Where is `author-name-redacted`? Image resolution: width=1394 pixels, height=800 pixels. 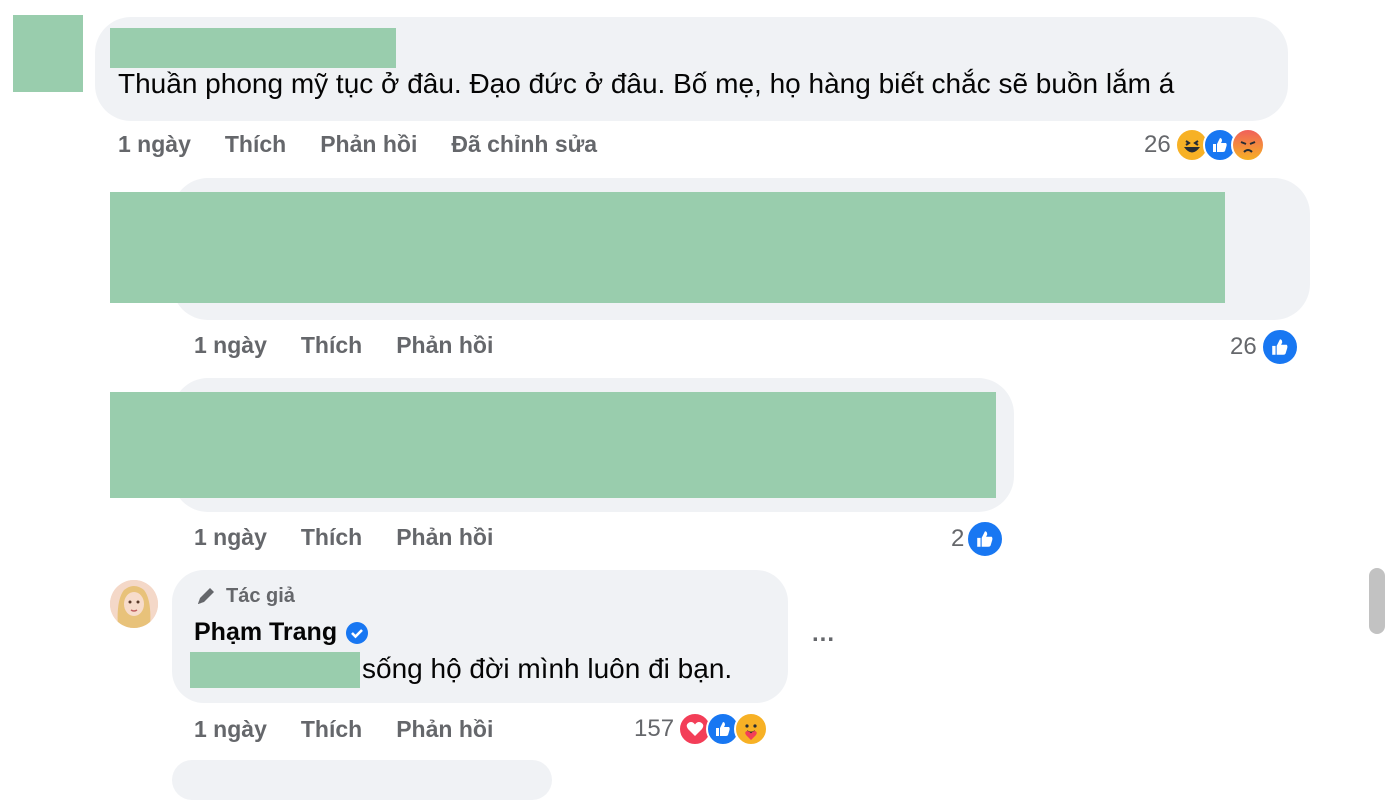
author-name-redacted is located at coordinates (253, 48).